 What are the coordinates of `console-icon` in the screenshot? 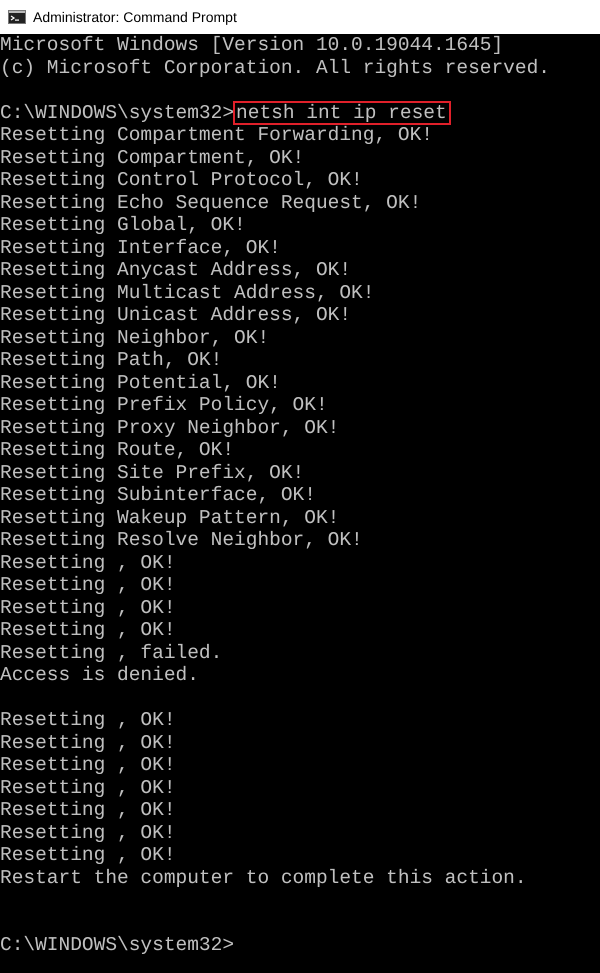 It's located at (17, 17).